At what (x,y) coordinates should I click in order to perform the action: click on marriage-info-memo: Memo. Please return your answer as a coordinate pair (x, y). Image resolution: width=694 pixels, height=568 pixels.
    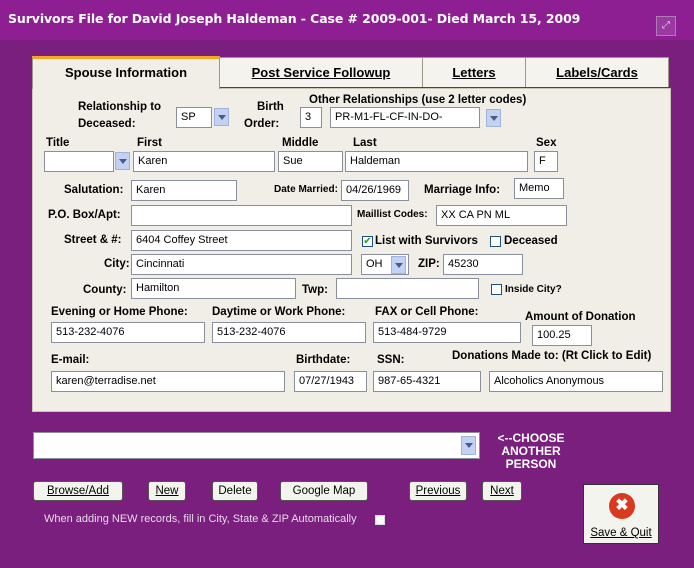
    Looking at the image, I should click on (539, 188).